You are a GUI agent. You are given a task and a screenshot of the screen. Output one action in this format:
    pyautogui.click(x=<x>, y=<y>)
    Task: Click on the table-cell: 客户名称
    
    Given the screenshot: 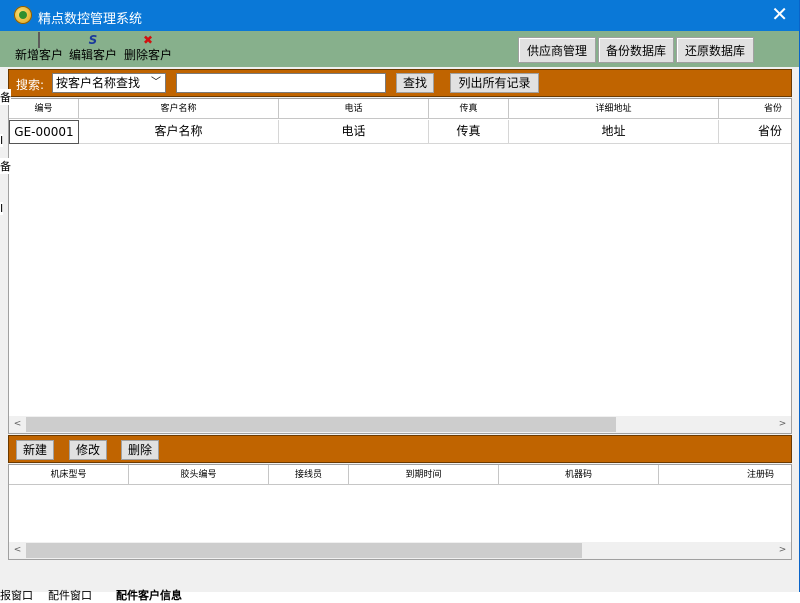 What is the action you would take?
    pyautogui.click(x=179, y=132)
    